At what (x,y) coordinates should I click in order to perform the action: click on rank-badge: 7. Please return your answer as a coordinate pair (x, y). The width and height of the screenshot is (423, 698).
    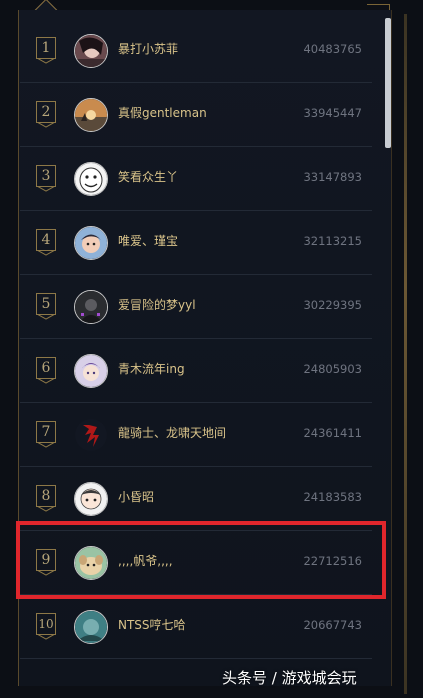
    Looking at the image, I should click on (46, 434).